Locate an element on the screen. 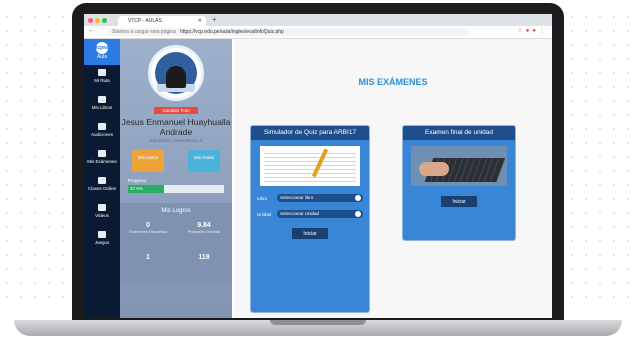  video-icon is located at coordinates (102, 207).